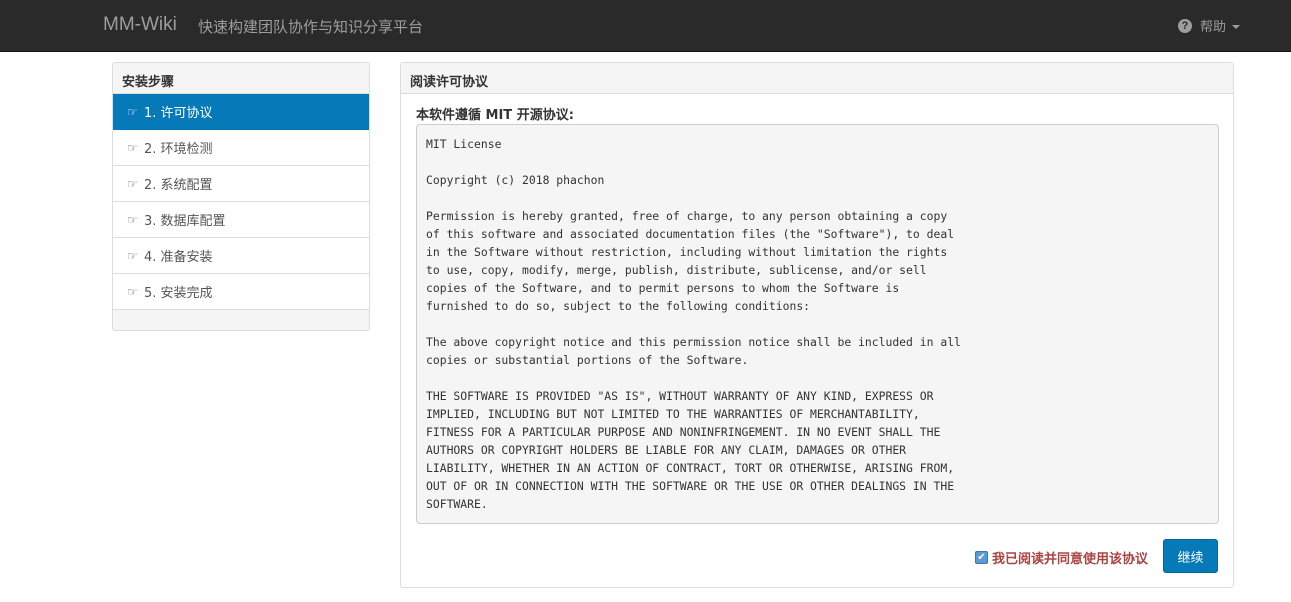 The width and height of the screenshot is (1291, 602). What do you see at coordinates (645, 26) in the screenshot?
I see `top-navbar: MM-Wiki 快速构建团队协作与知识分享平台 ? 帮助` at bounding box center [645, 26].